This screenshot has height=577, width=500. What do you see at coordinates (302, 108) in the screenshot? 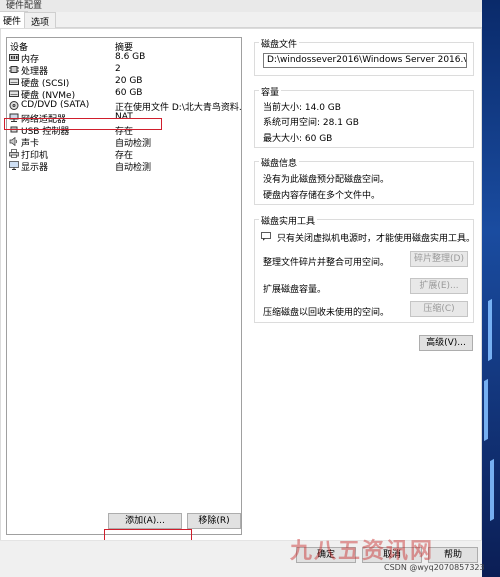
I see `current-size: 当前大小: 14.0 GB` at bounding box center [302, 108].